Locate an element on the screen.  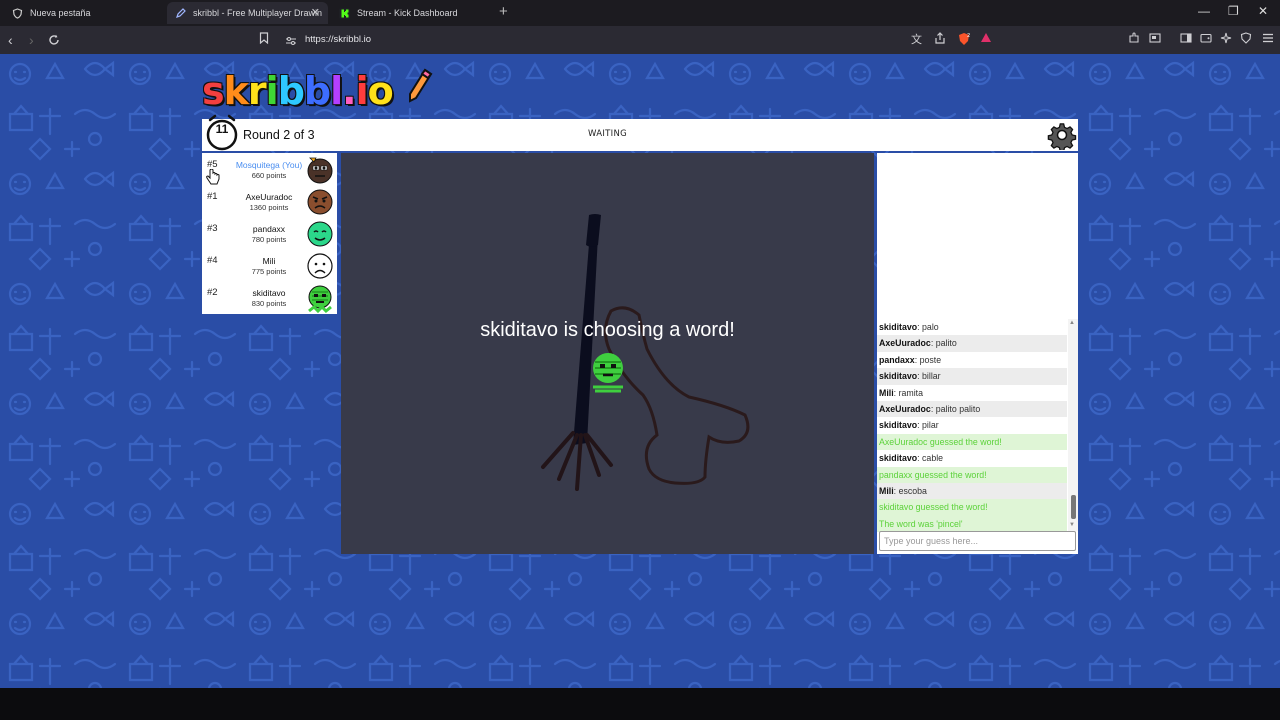
minimize-button: — is located at coordinates (1204, 11).